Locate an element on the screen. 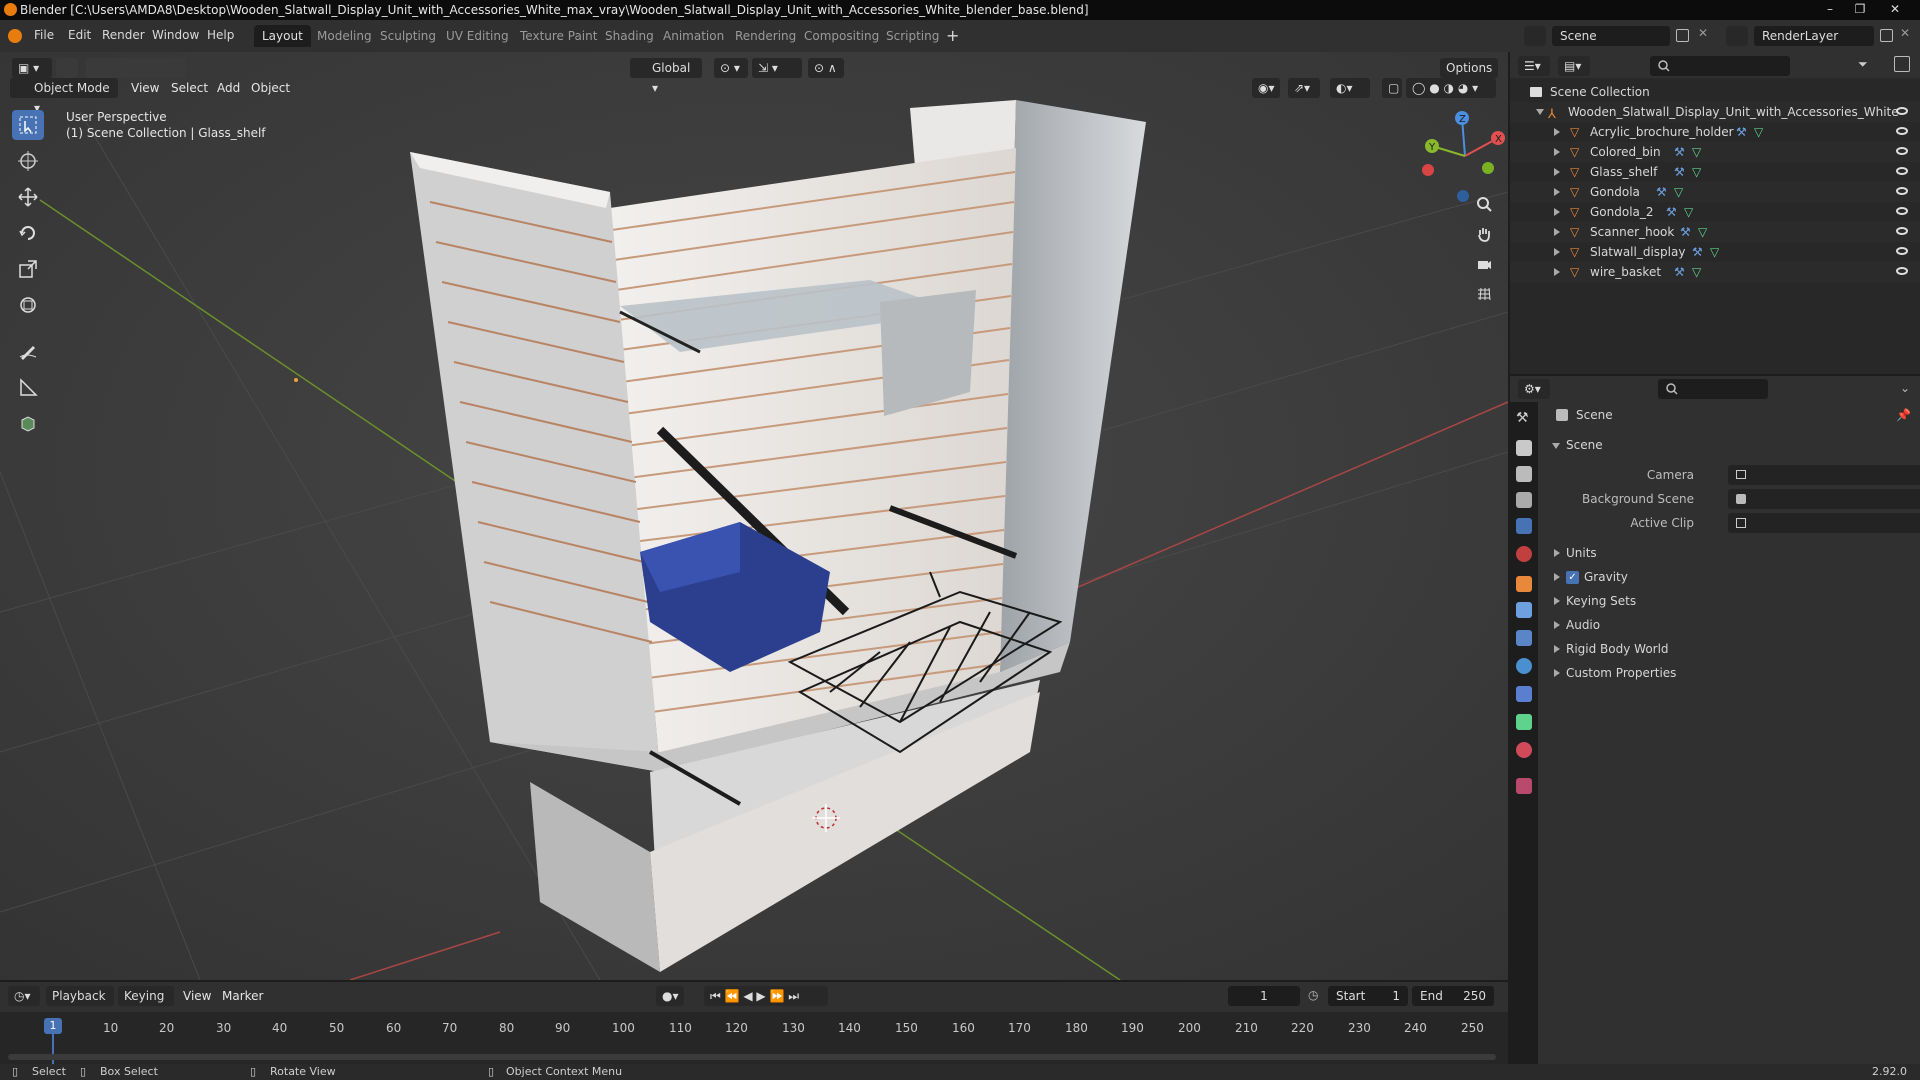 This screenshot has height=1080, width=1920. new-scene-icon is located at coordinates (1682, 35).